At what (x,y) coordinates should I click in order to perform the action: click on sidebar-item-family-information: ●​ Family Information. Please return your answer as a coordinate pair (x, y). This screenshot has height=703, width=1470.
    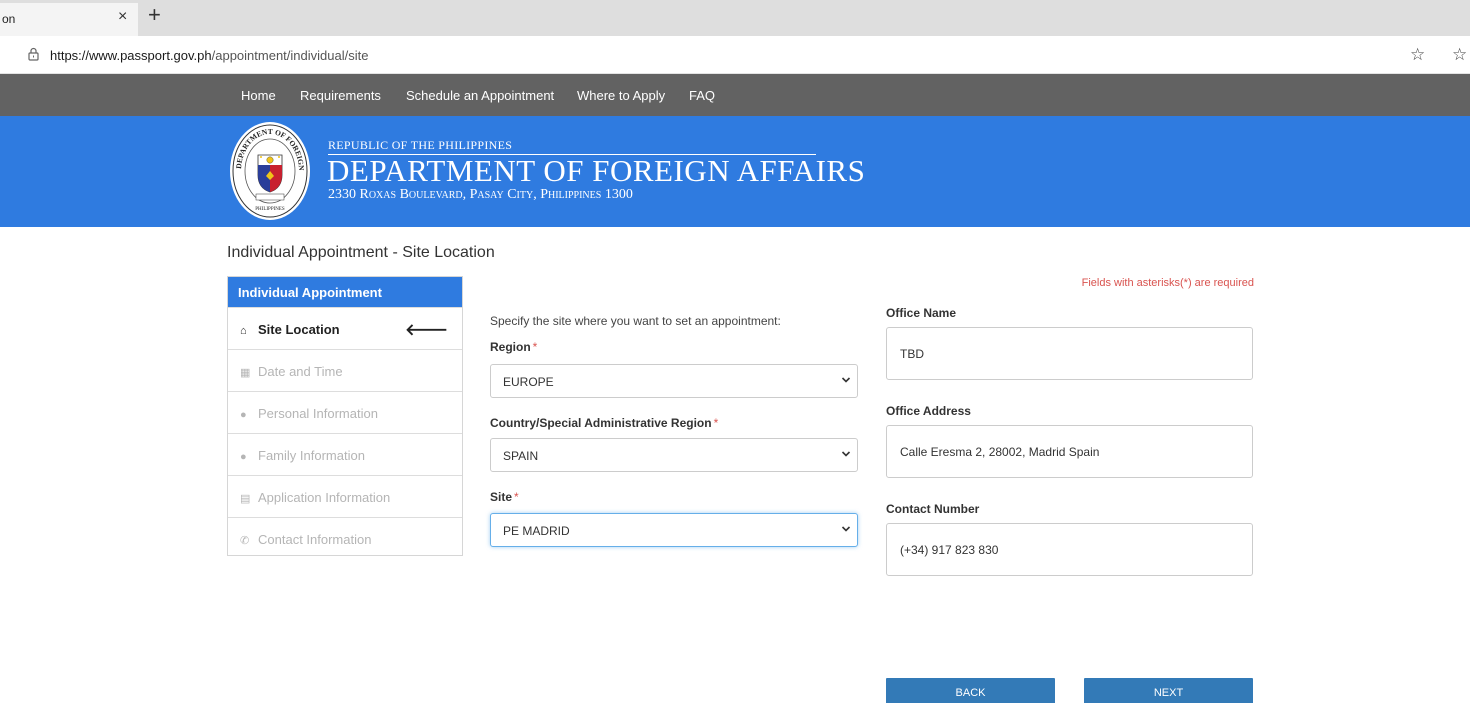
    Looking at the image, I should click on (345, 454).